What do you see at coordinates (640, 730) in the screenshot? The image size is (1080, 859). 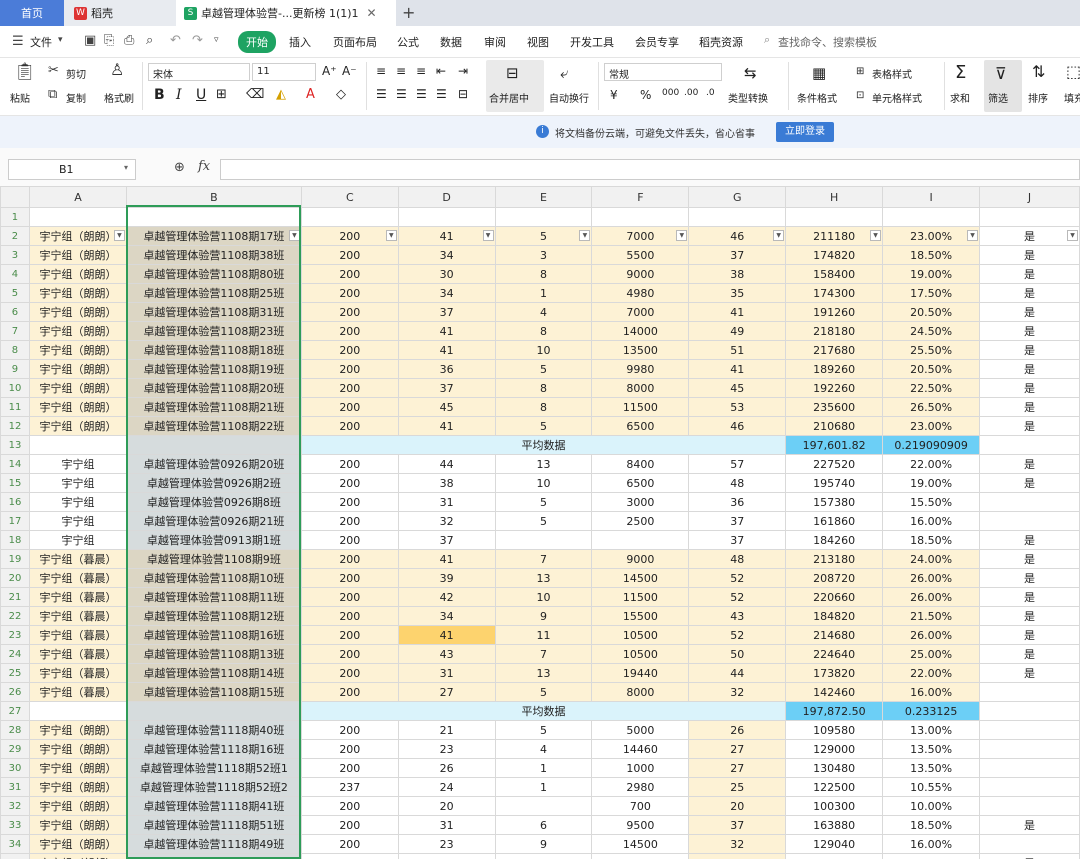 I see `cell-F28: 5000` at bounding box center [640, 730].